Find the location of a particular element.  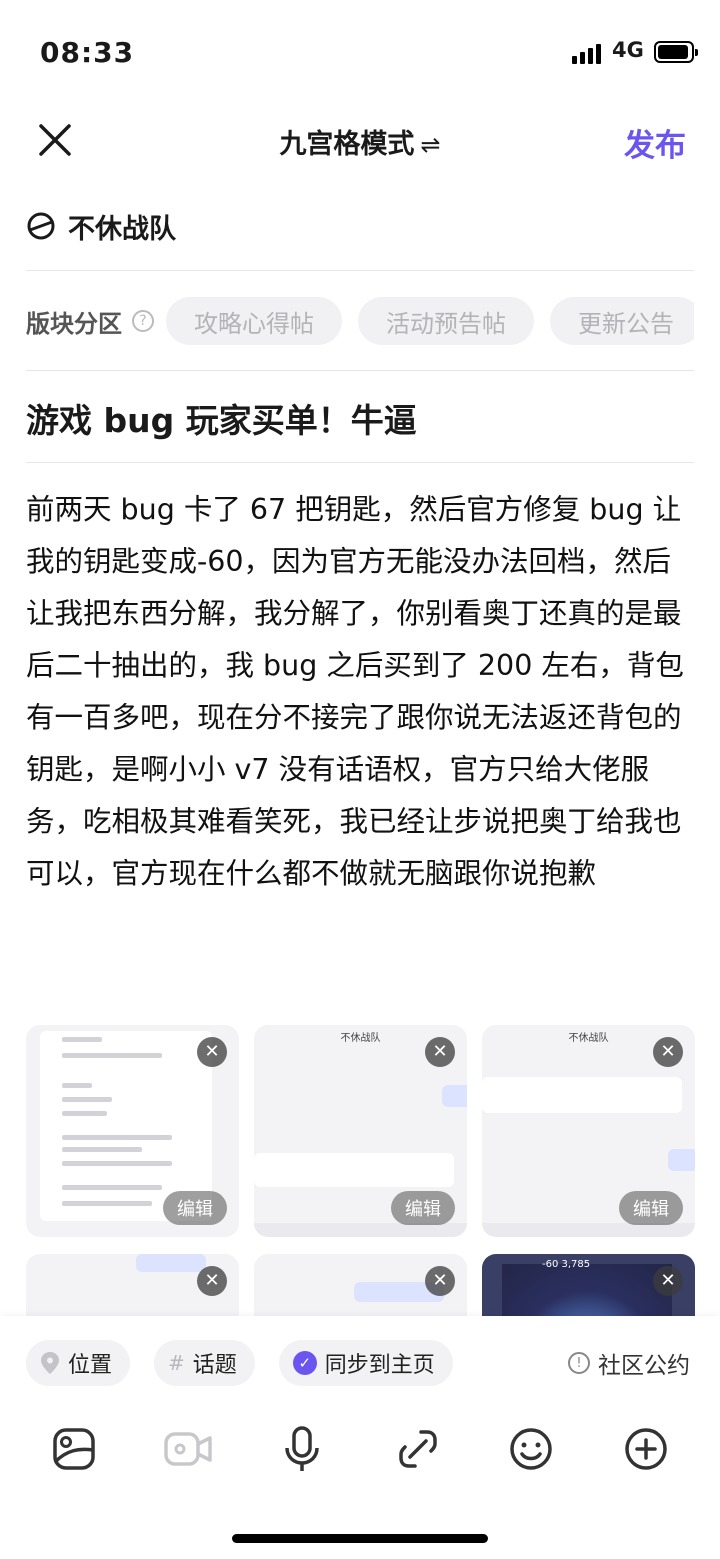

home-indicator is located at coordinates (360, 1538).